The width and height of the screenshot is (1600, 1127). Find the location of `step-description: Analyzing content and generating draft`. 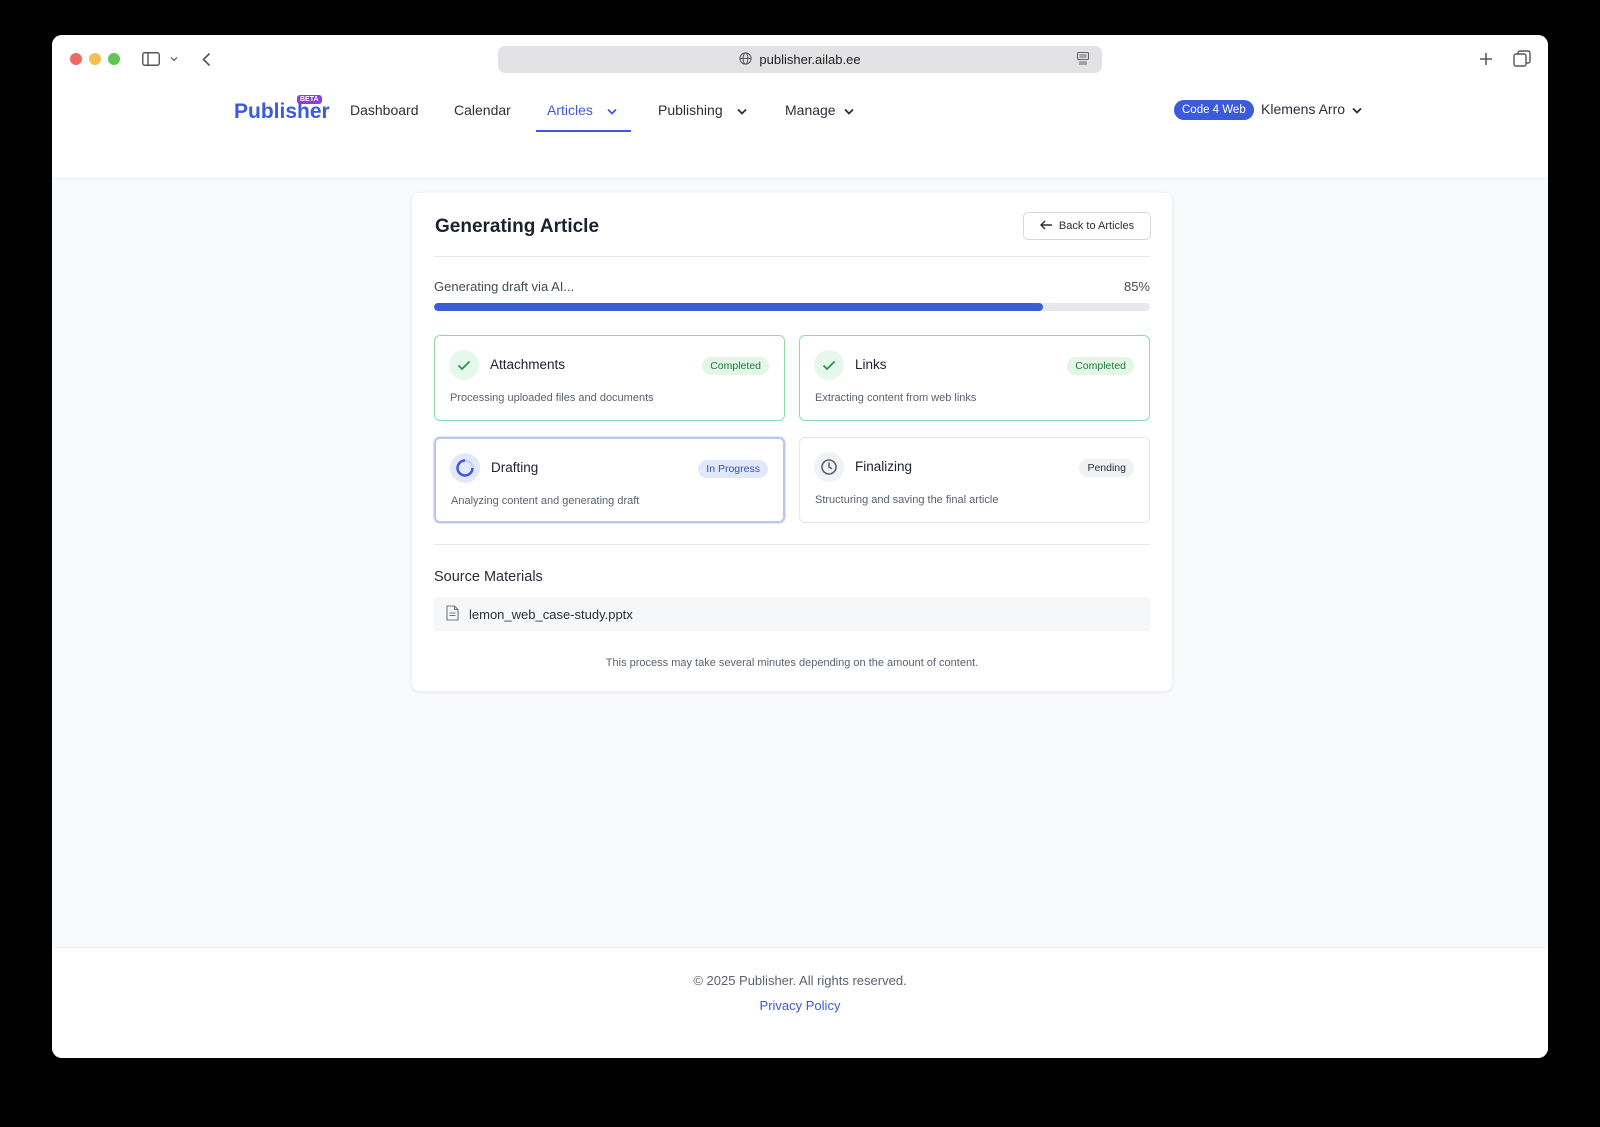

step-description: Analyzing content and generating draft is located at coordinates (545, 501).